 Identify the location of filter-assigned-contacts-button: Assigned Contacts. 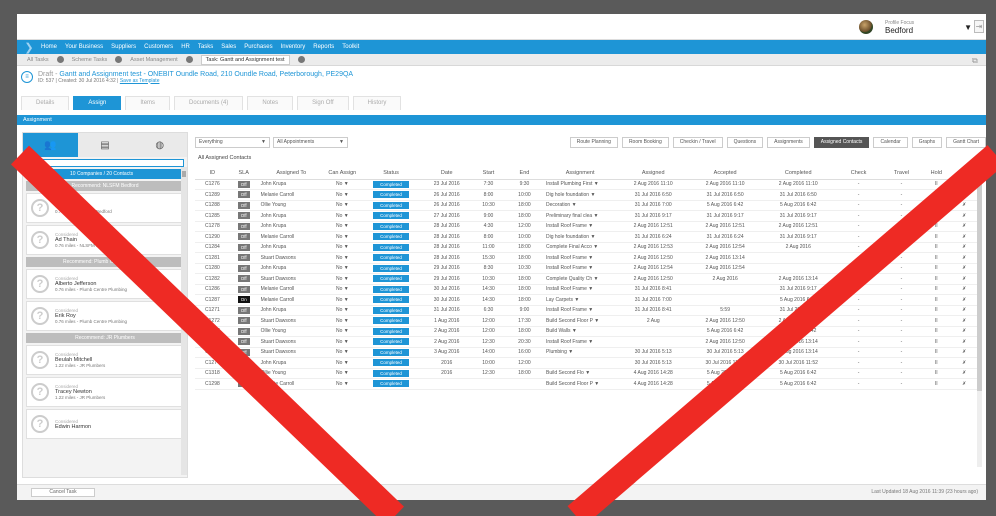
(841, 142).